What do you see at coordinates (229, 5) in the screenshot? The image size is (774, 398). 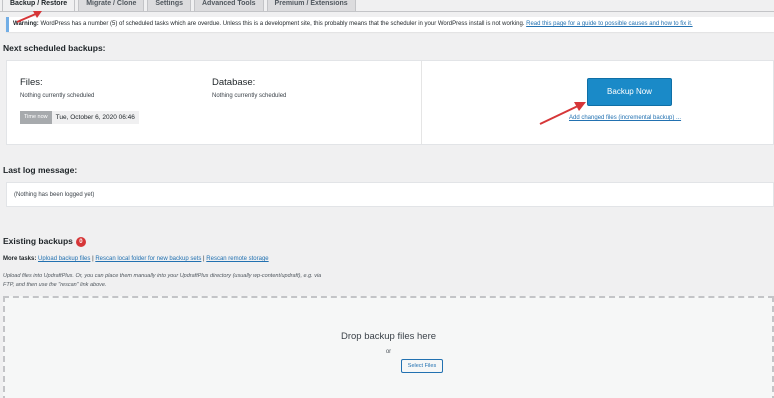 I see `tab-advanced-tools: Advanced Tools` at bounding box center [229, 5].